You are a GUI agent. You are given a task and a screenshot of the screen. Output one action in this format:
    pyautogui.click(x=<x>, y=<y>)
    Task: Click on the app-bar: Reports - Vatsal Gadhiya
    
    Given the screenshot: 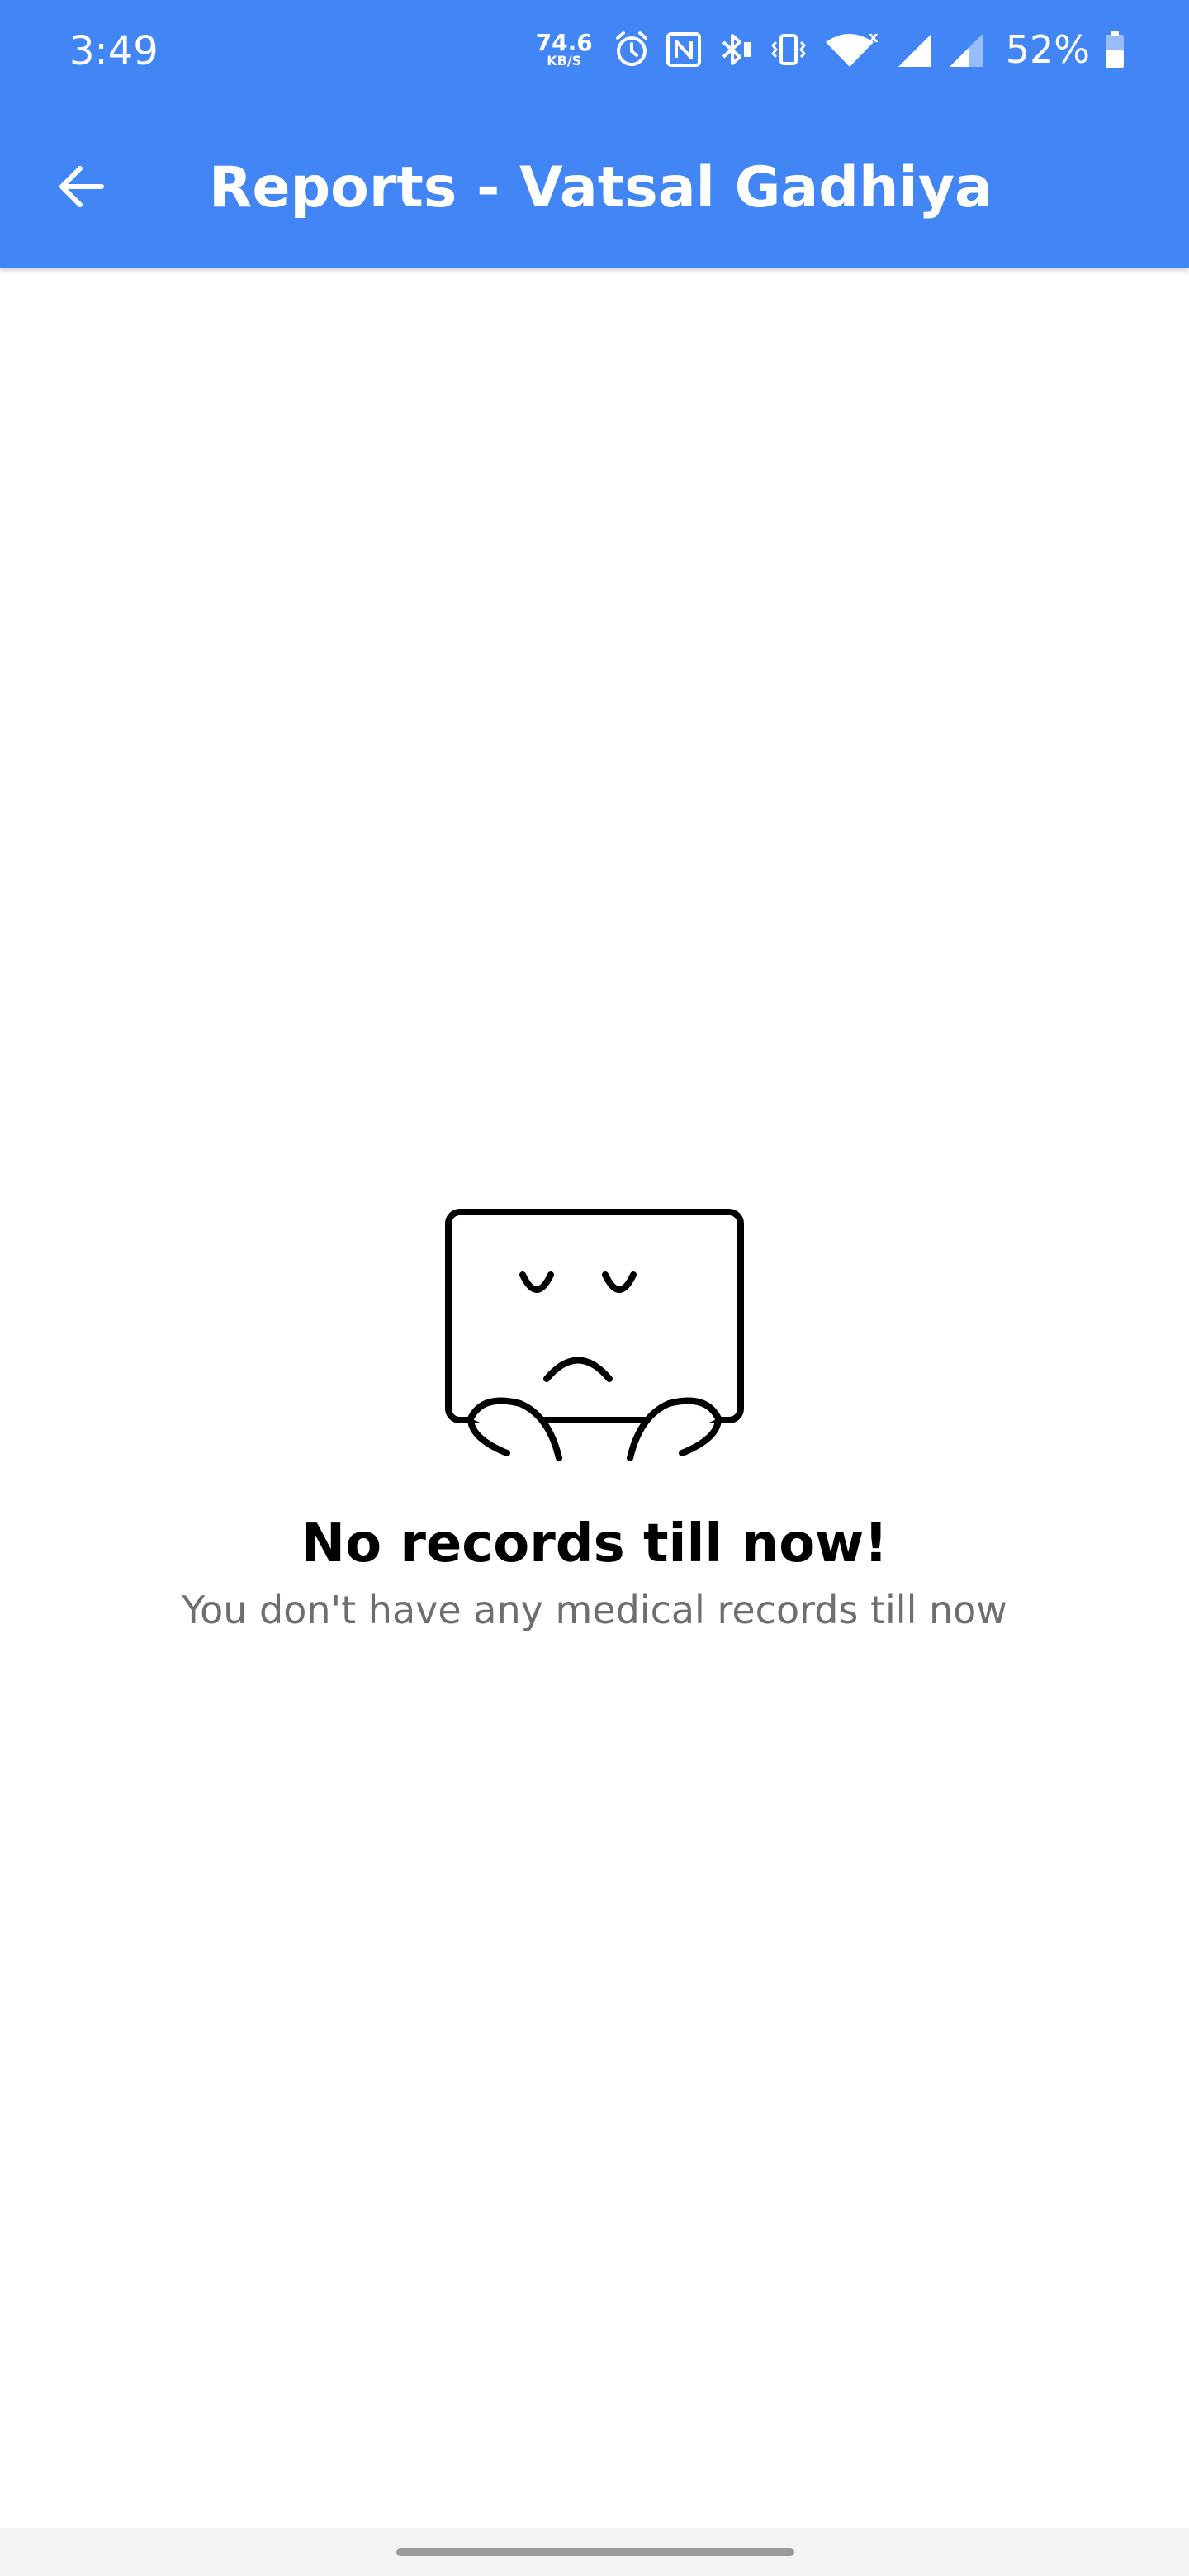 What is the action you would take?
    pyautogui.click(x=594, y=185)
    